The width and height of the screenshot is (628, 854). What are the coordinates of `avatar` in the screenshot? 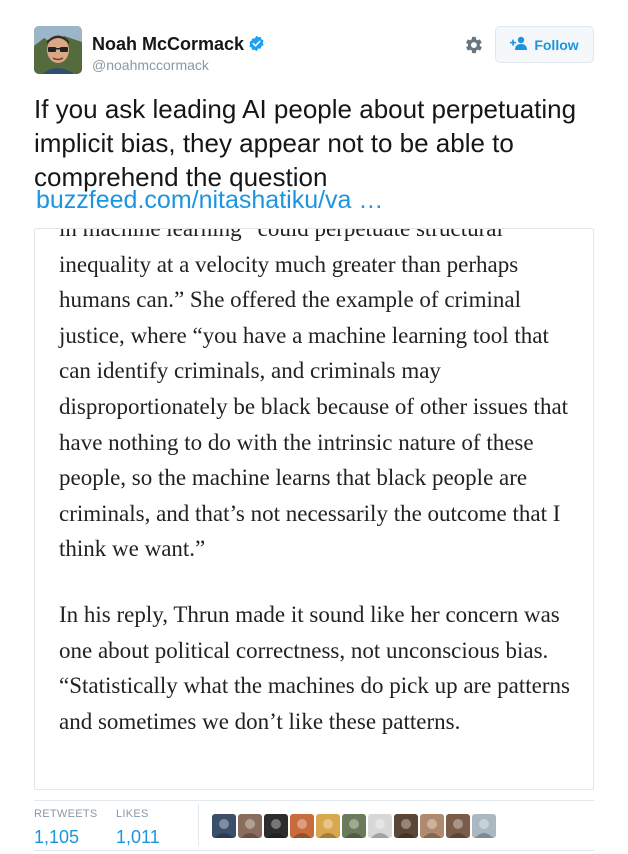 It's located at (58, 50).